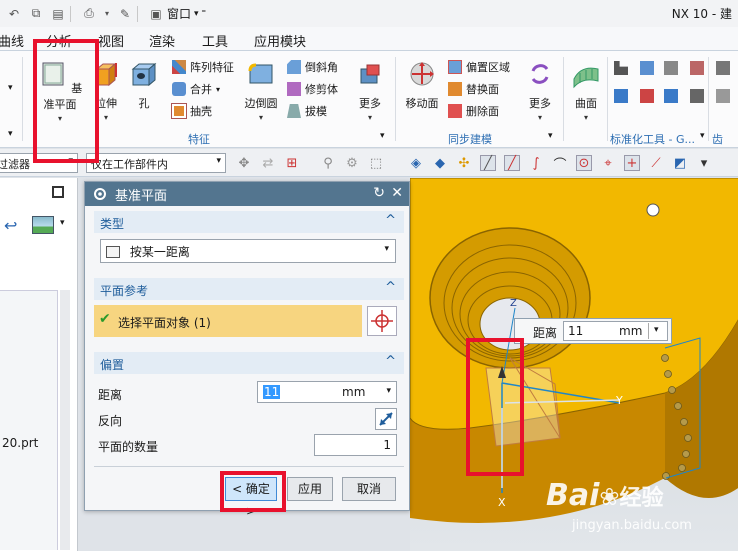 This screenshot has height=551, width=738. I want to click on offset-region-icon, so click(455, 67).